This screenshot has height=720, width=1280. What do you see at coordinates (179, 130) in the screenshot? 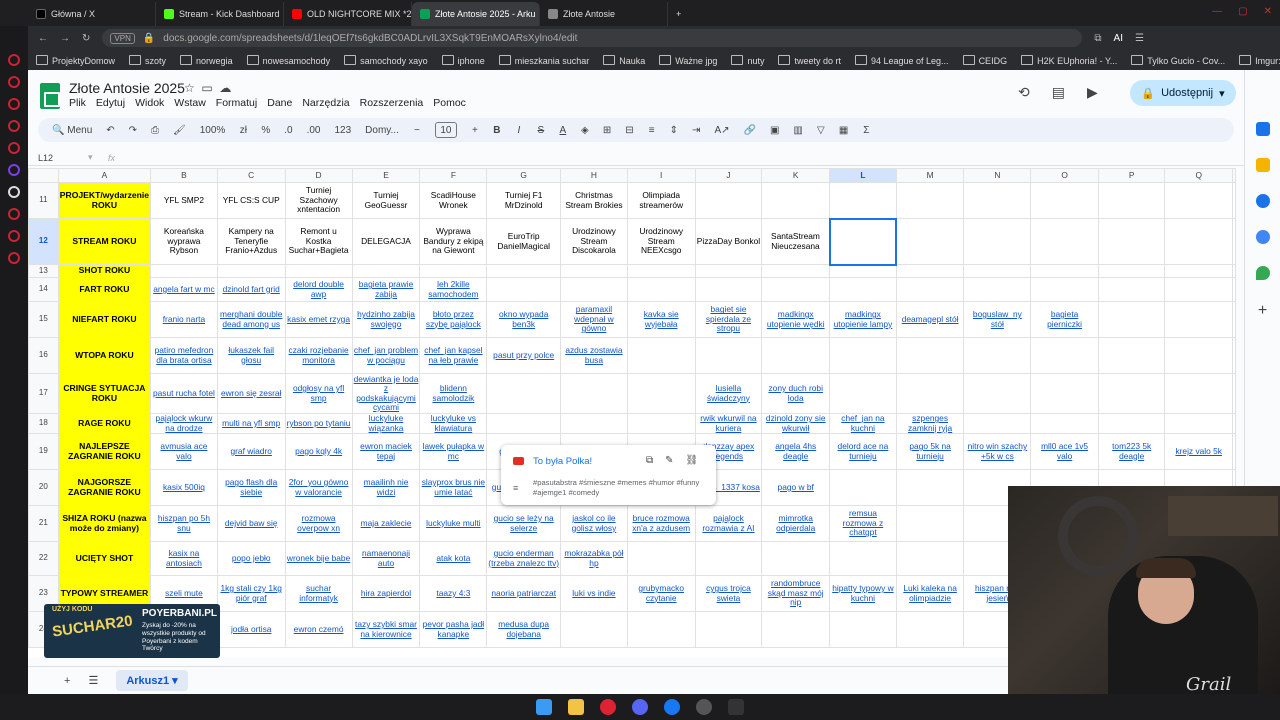
I see `paint-format-icon: 🖌` at bounding box center [179, 130].